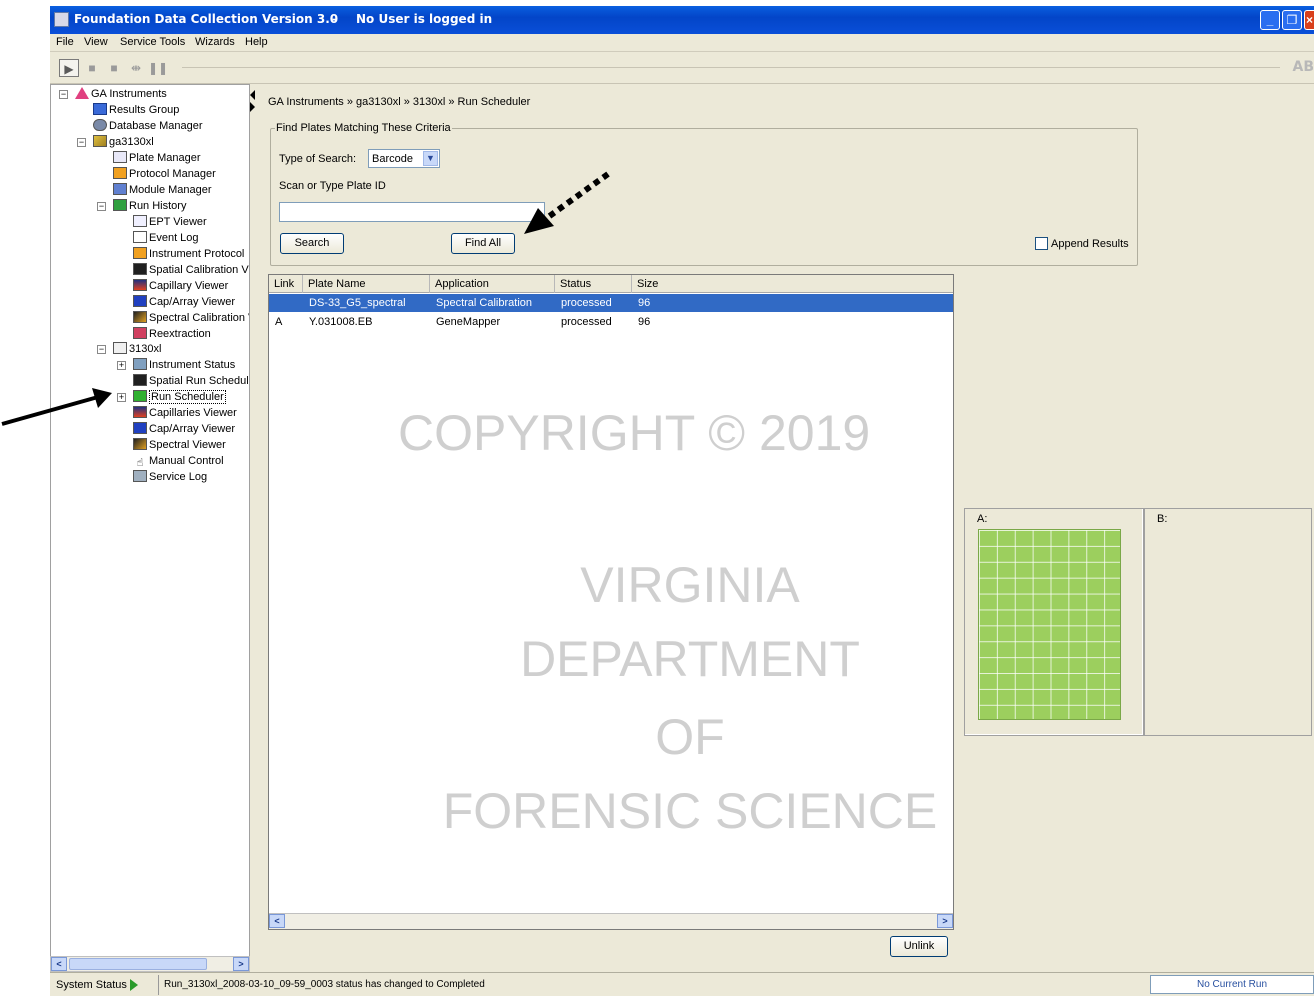 This screenshot has height=996, width=1314. Describe the element at coordinates (184, 429) in the screenshot. I see `tree-item-caparray-viewer-2: Cap/Array Viewer` at that location.